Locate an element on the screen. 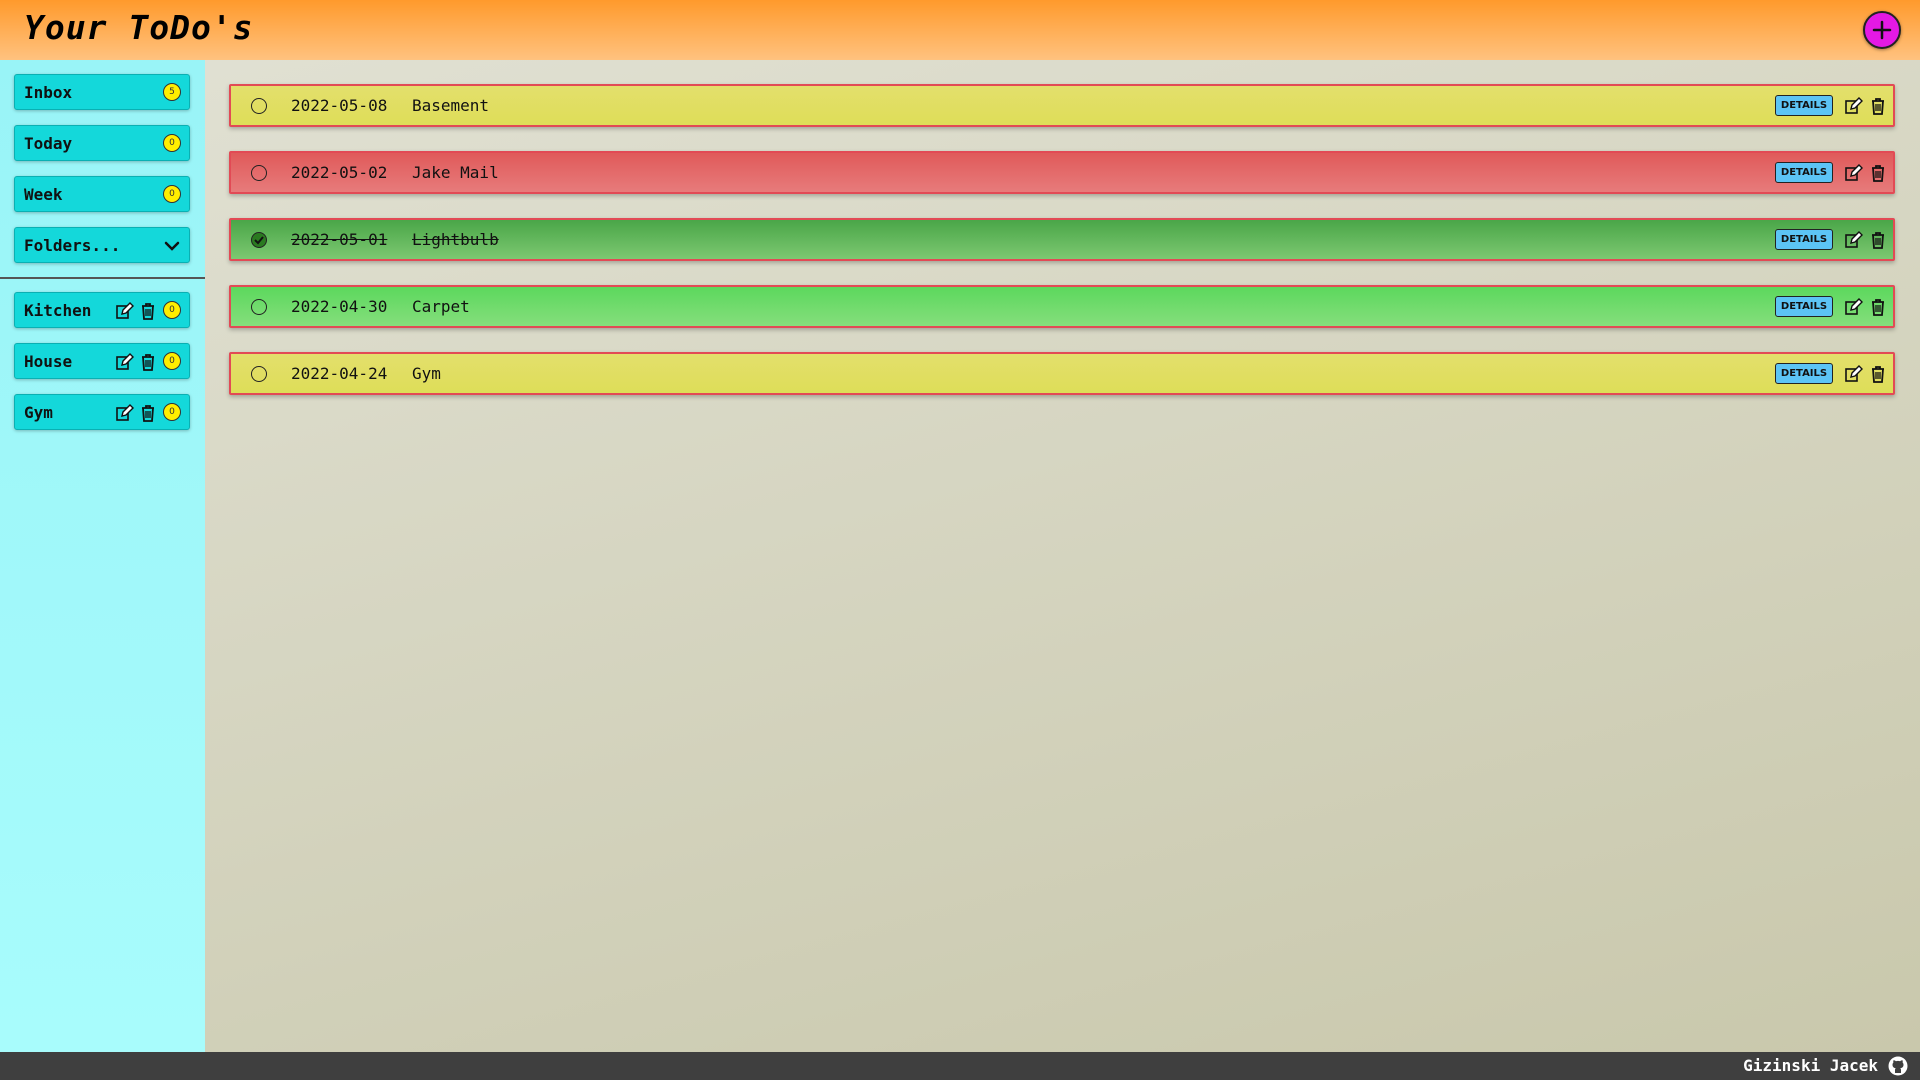 This screenshot has height=1080, width=1920. todo-item: 2022-05-01 Lightbulb DETAILS is located at coordinates (1062, 239).